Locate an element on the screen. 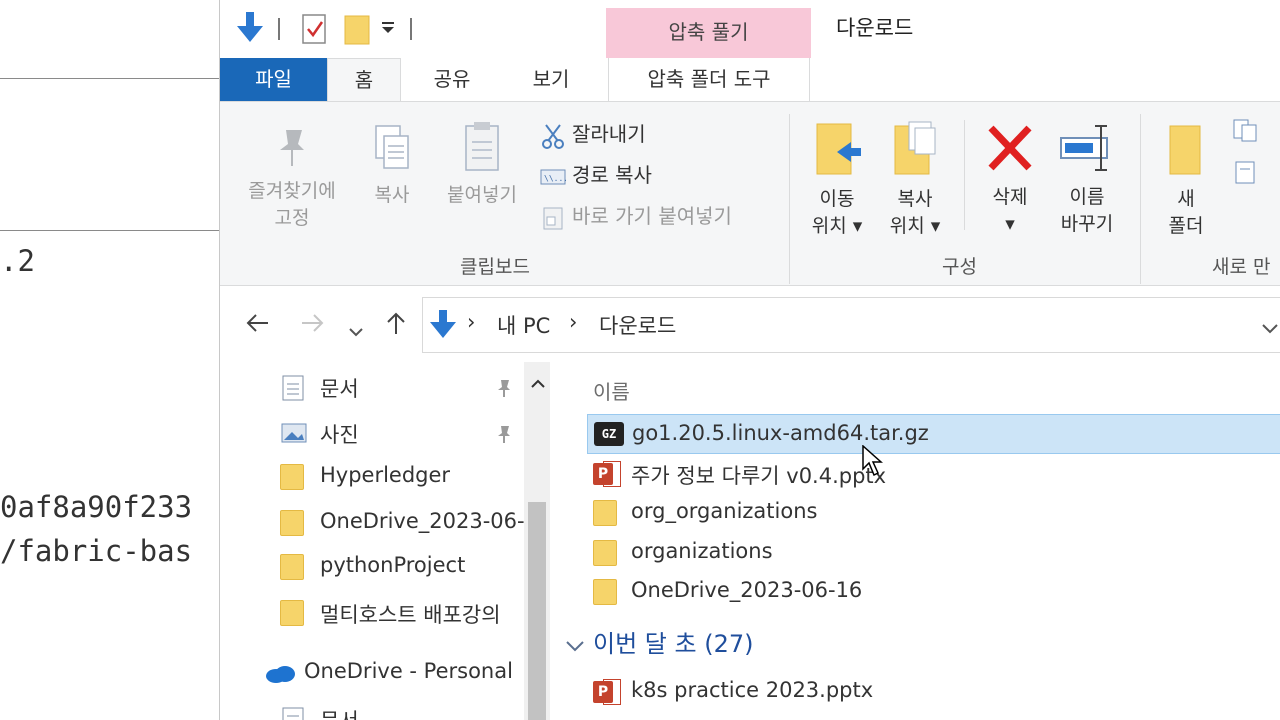  easy-access-button is located at coordinates (1248, 171).